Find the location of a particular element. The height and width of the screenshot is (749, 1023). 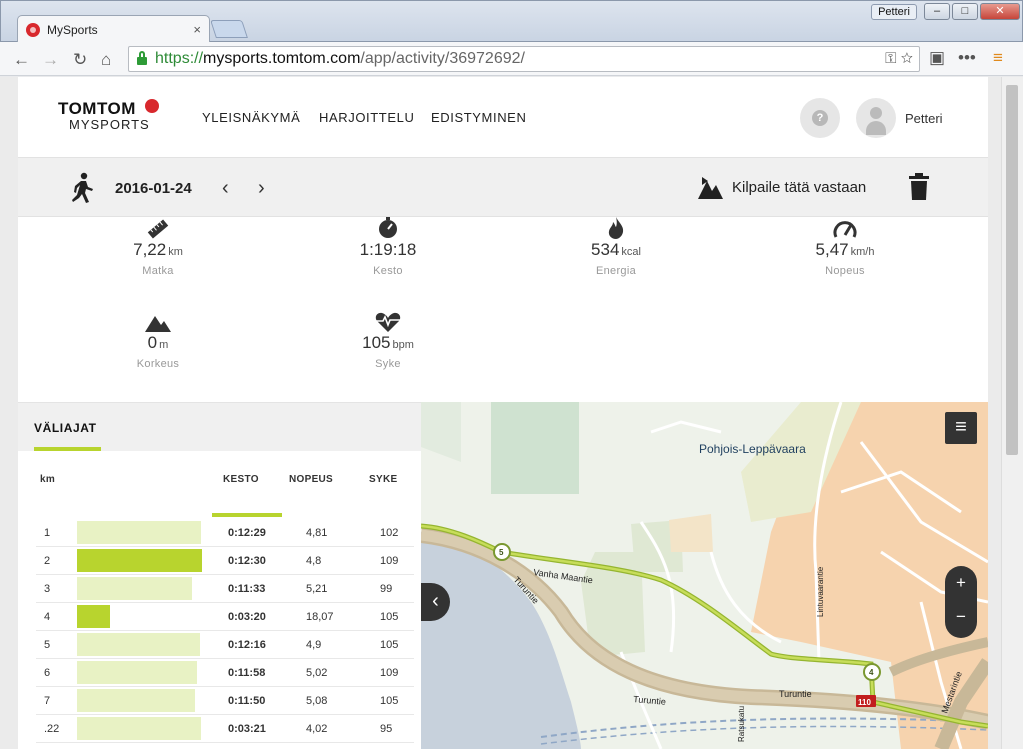

nav-edistyminen: EDISTYMINEN is located at coordinates (478, 117).